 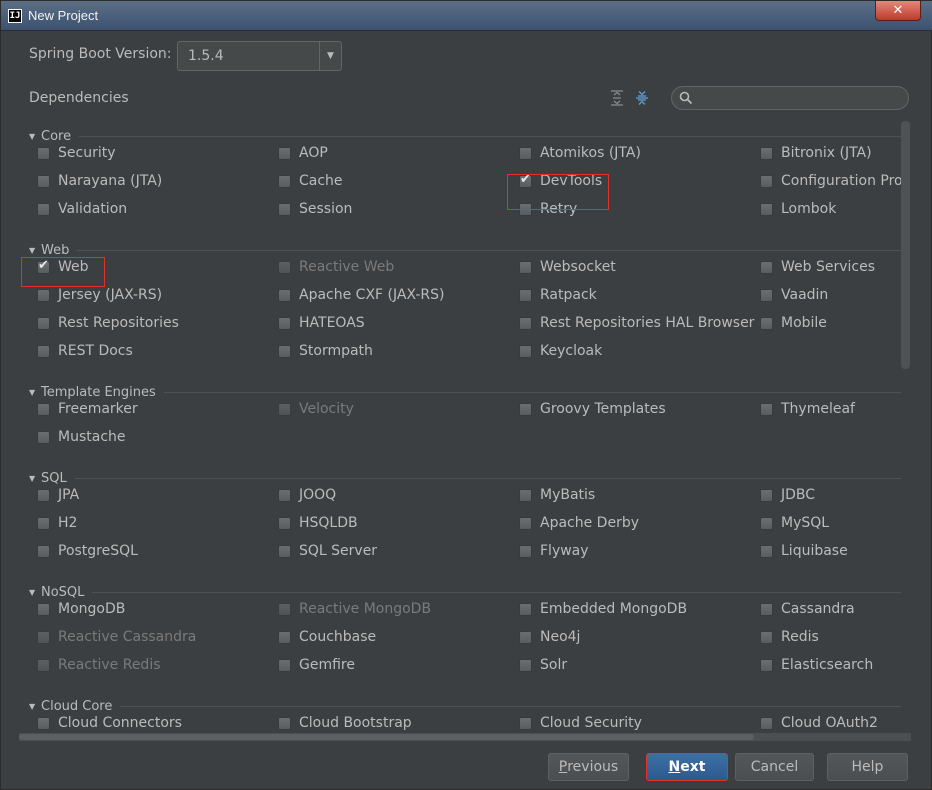 What do you see at coordinates (58, 495) in the screenshot?
I see `dependency-checkbox-jpa: JPA` at bounding box center [58, 495].